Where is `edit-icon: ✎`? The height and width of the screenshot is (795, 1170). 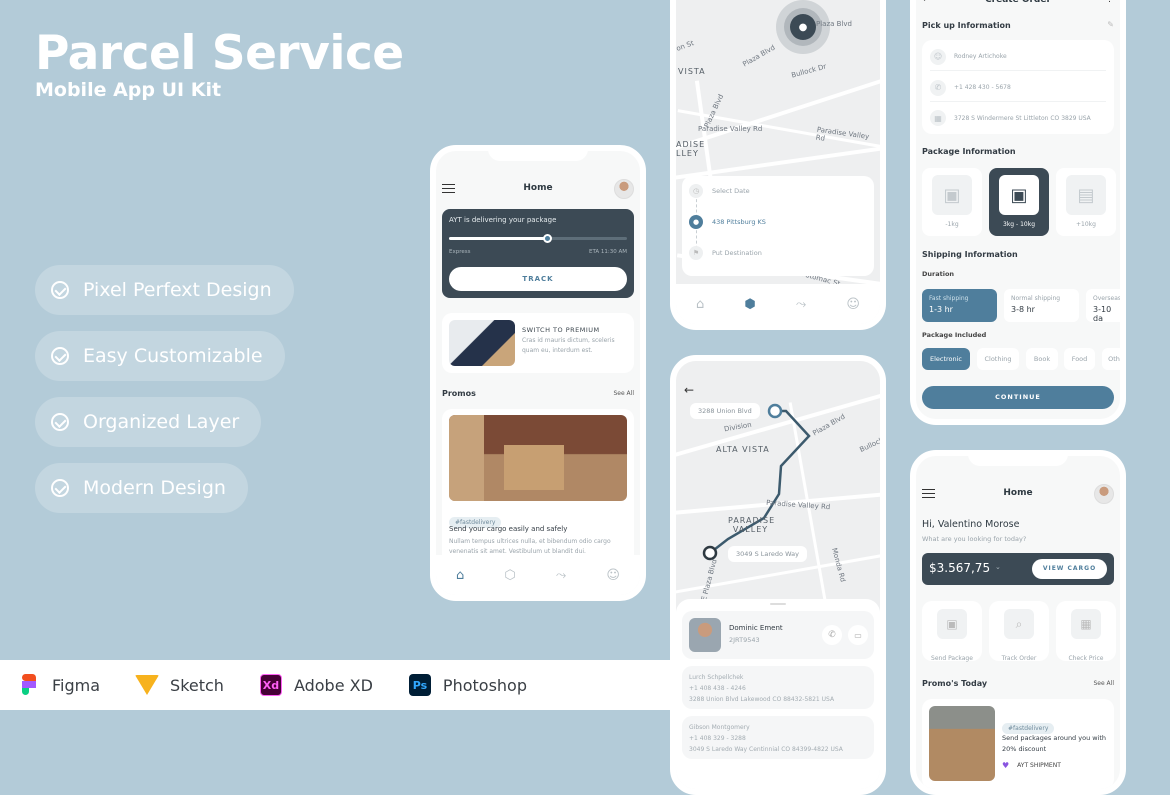 edit-icon: ✎ is located at coordinates (1110, 24).